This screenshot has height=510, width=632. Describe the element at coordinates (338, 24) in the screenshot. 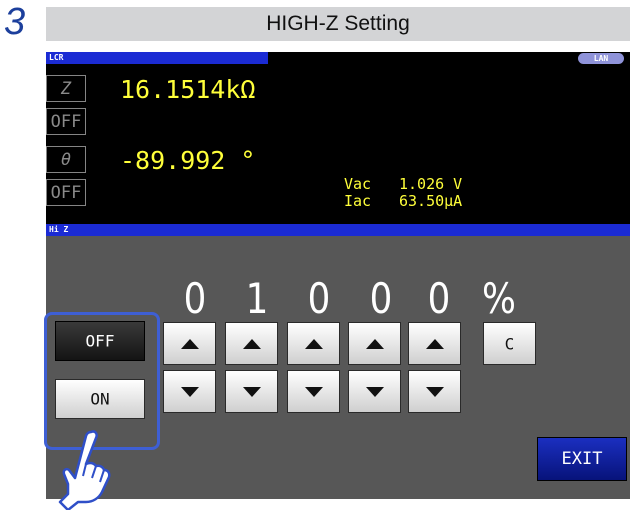

I see `page-title: HIGH-Z Setting` at that location.